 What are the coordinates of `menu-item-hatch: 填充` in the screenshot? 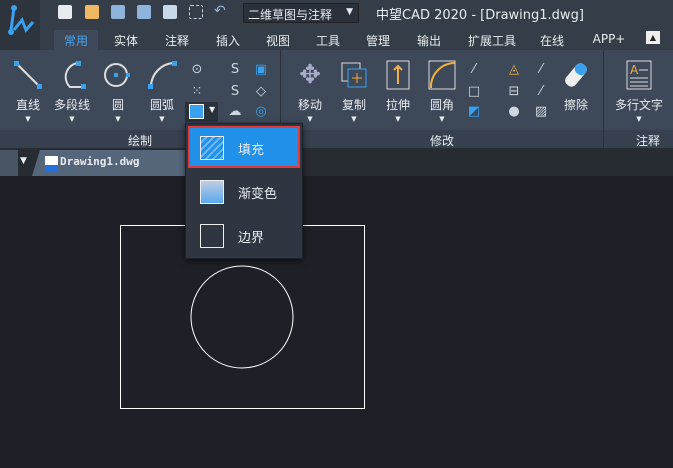 It's located at (244, 147).